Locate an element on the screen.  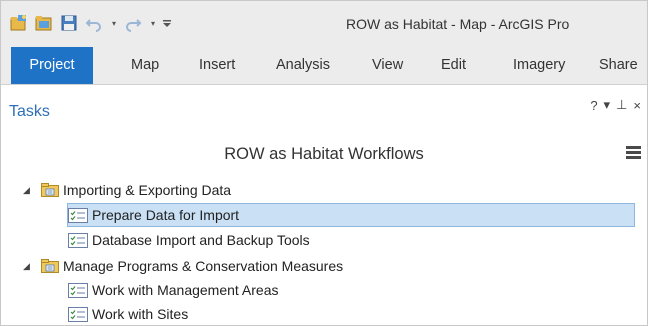
pane-menu-icon: ▾ is located at coordinates (607, 105).